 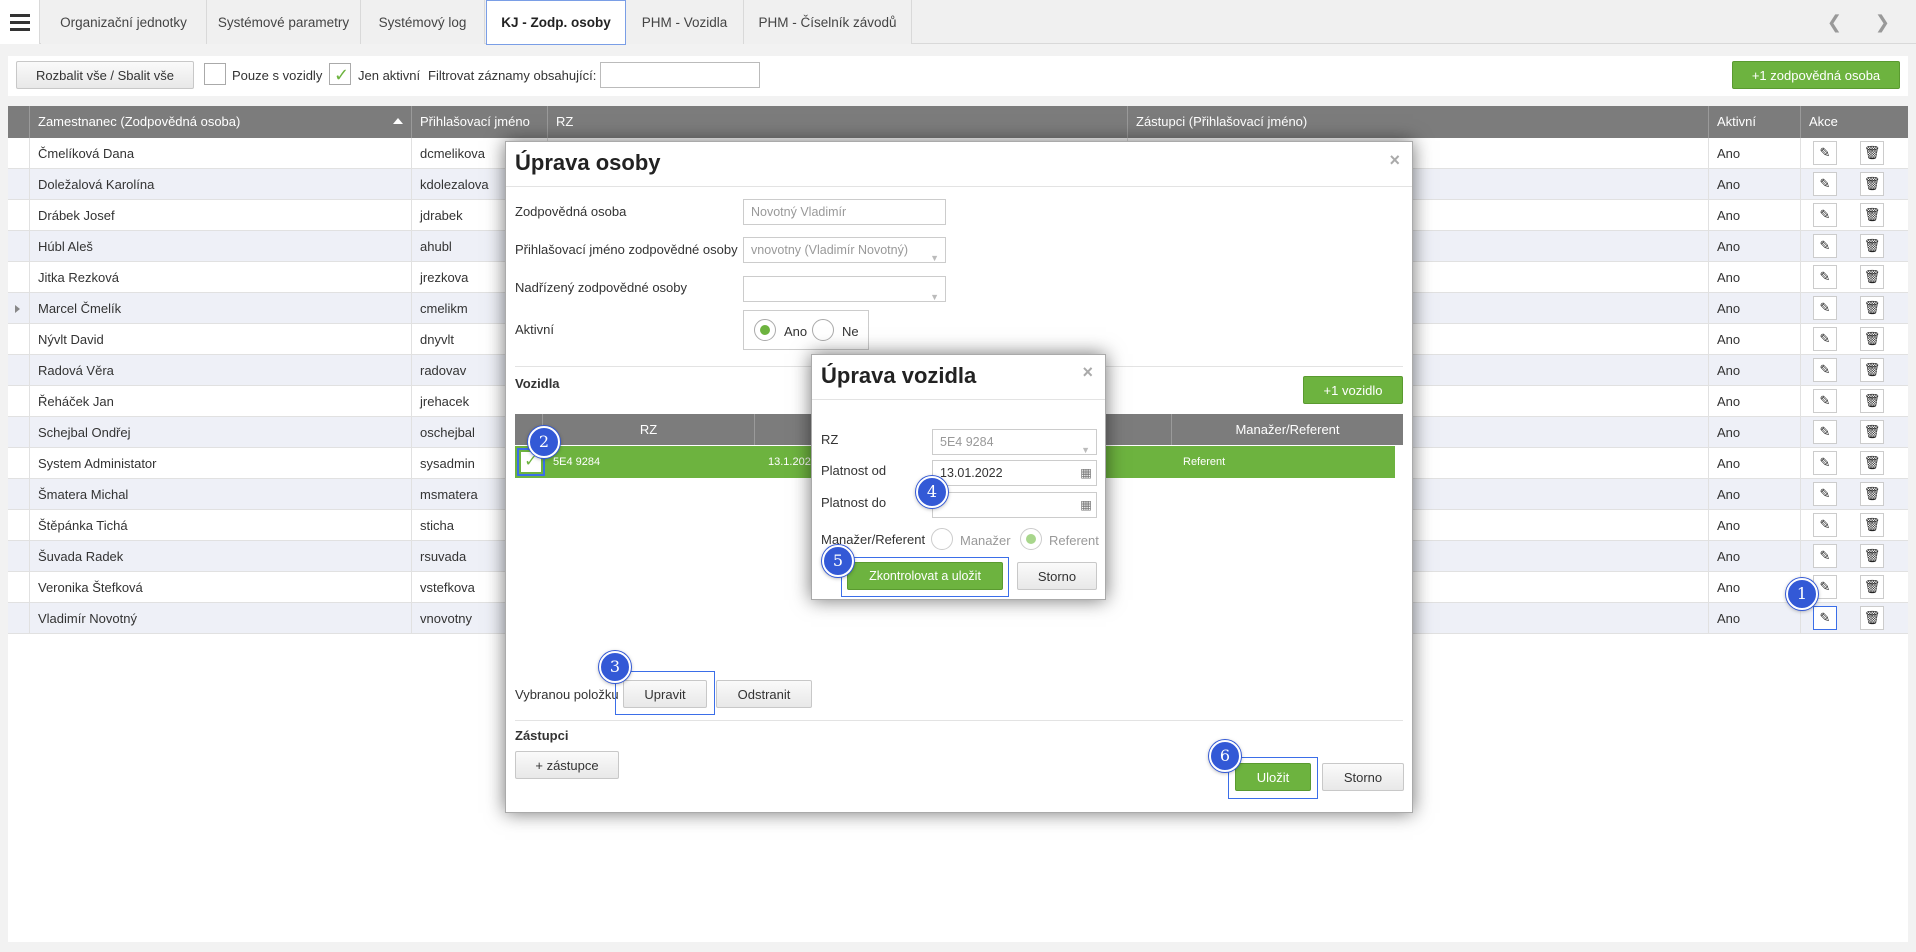 I want to click on step-marker-5: 5, so click(x=838, y=561).